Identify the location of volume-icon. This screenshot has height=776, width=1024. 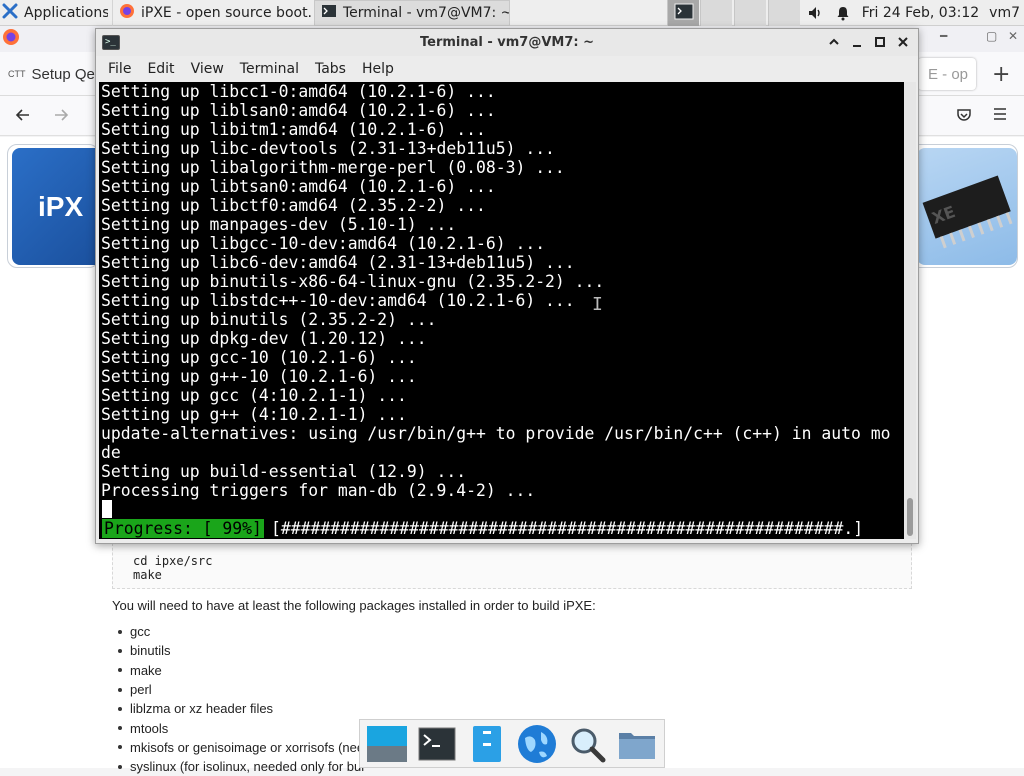
(815, 13).